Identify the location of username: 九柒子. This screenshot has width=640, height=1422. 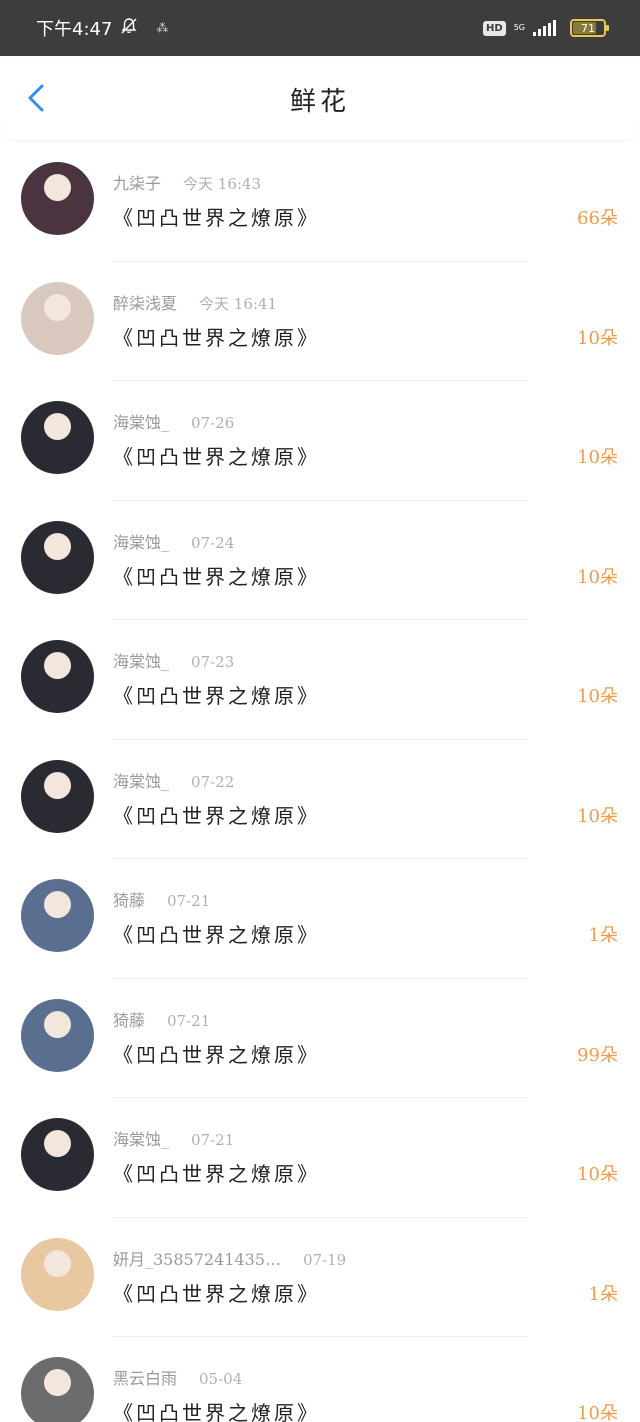
(137, 182).